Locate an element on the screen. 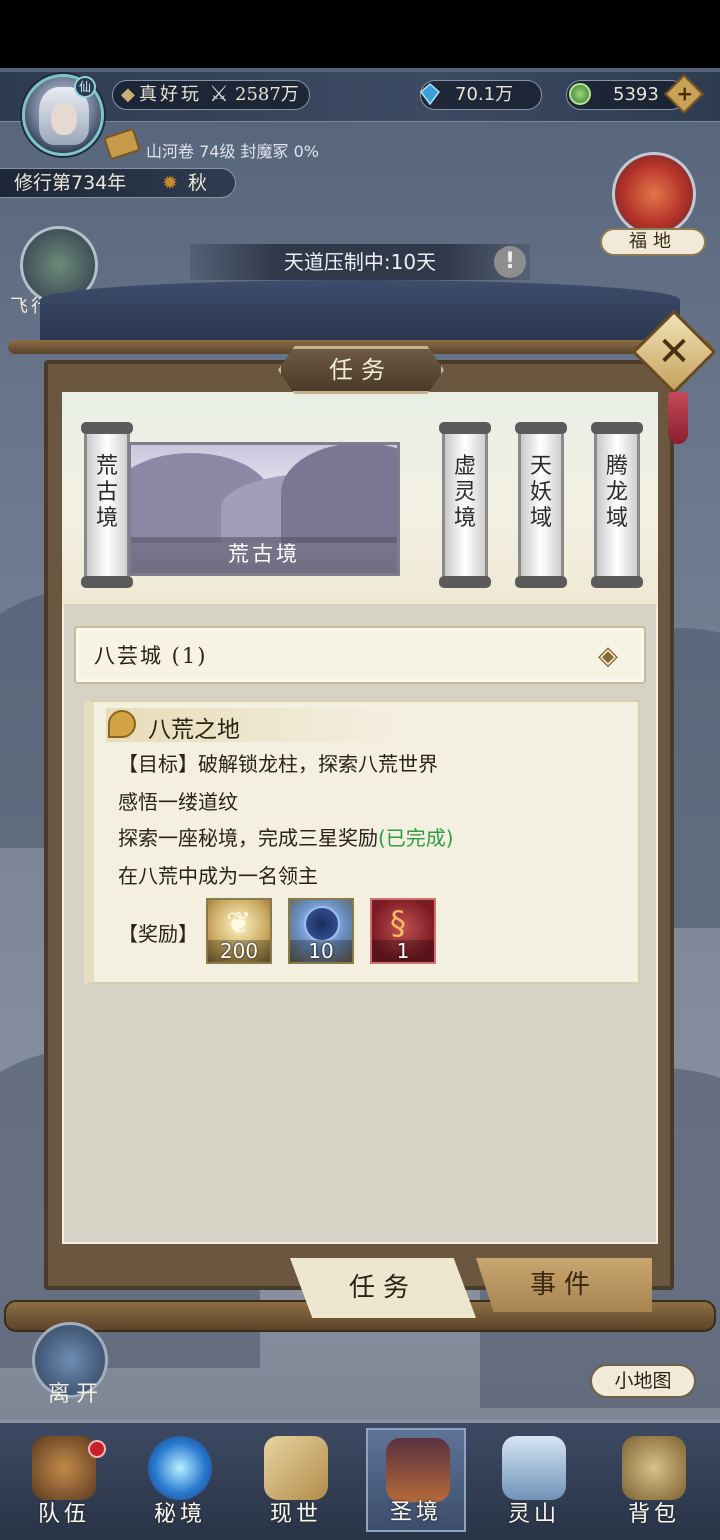 This screenshot has height=1540, width=720. info-icon: ! is located at coordinates (510, 262).